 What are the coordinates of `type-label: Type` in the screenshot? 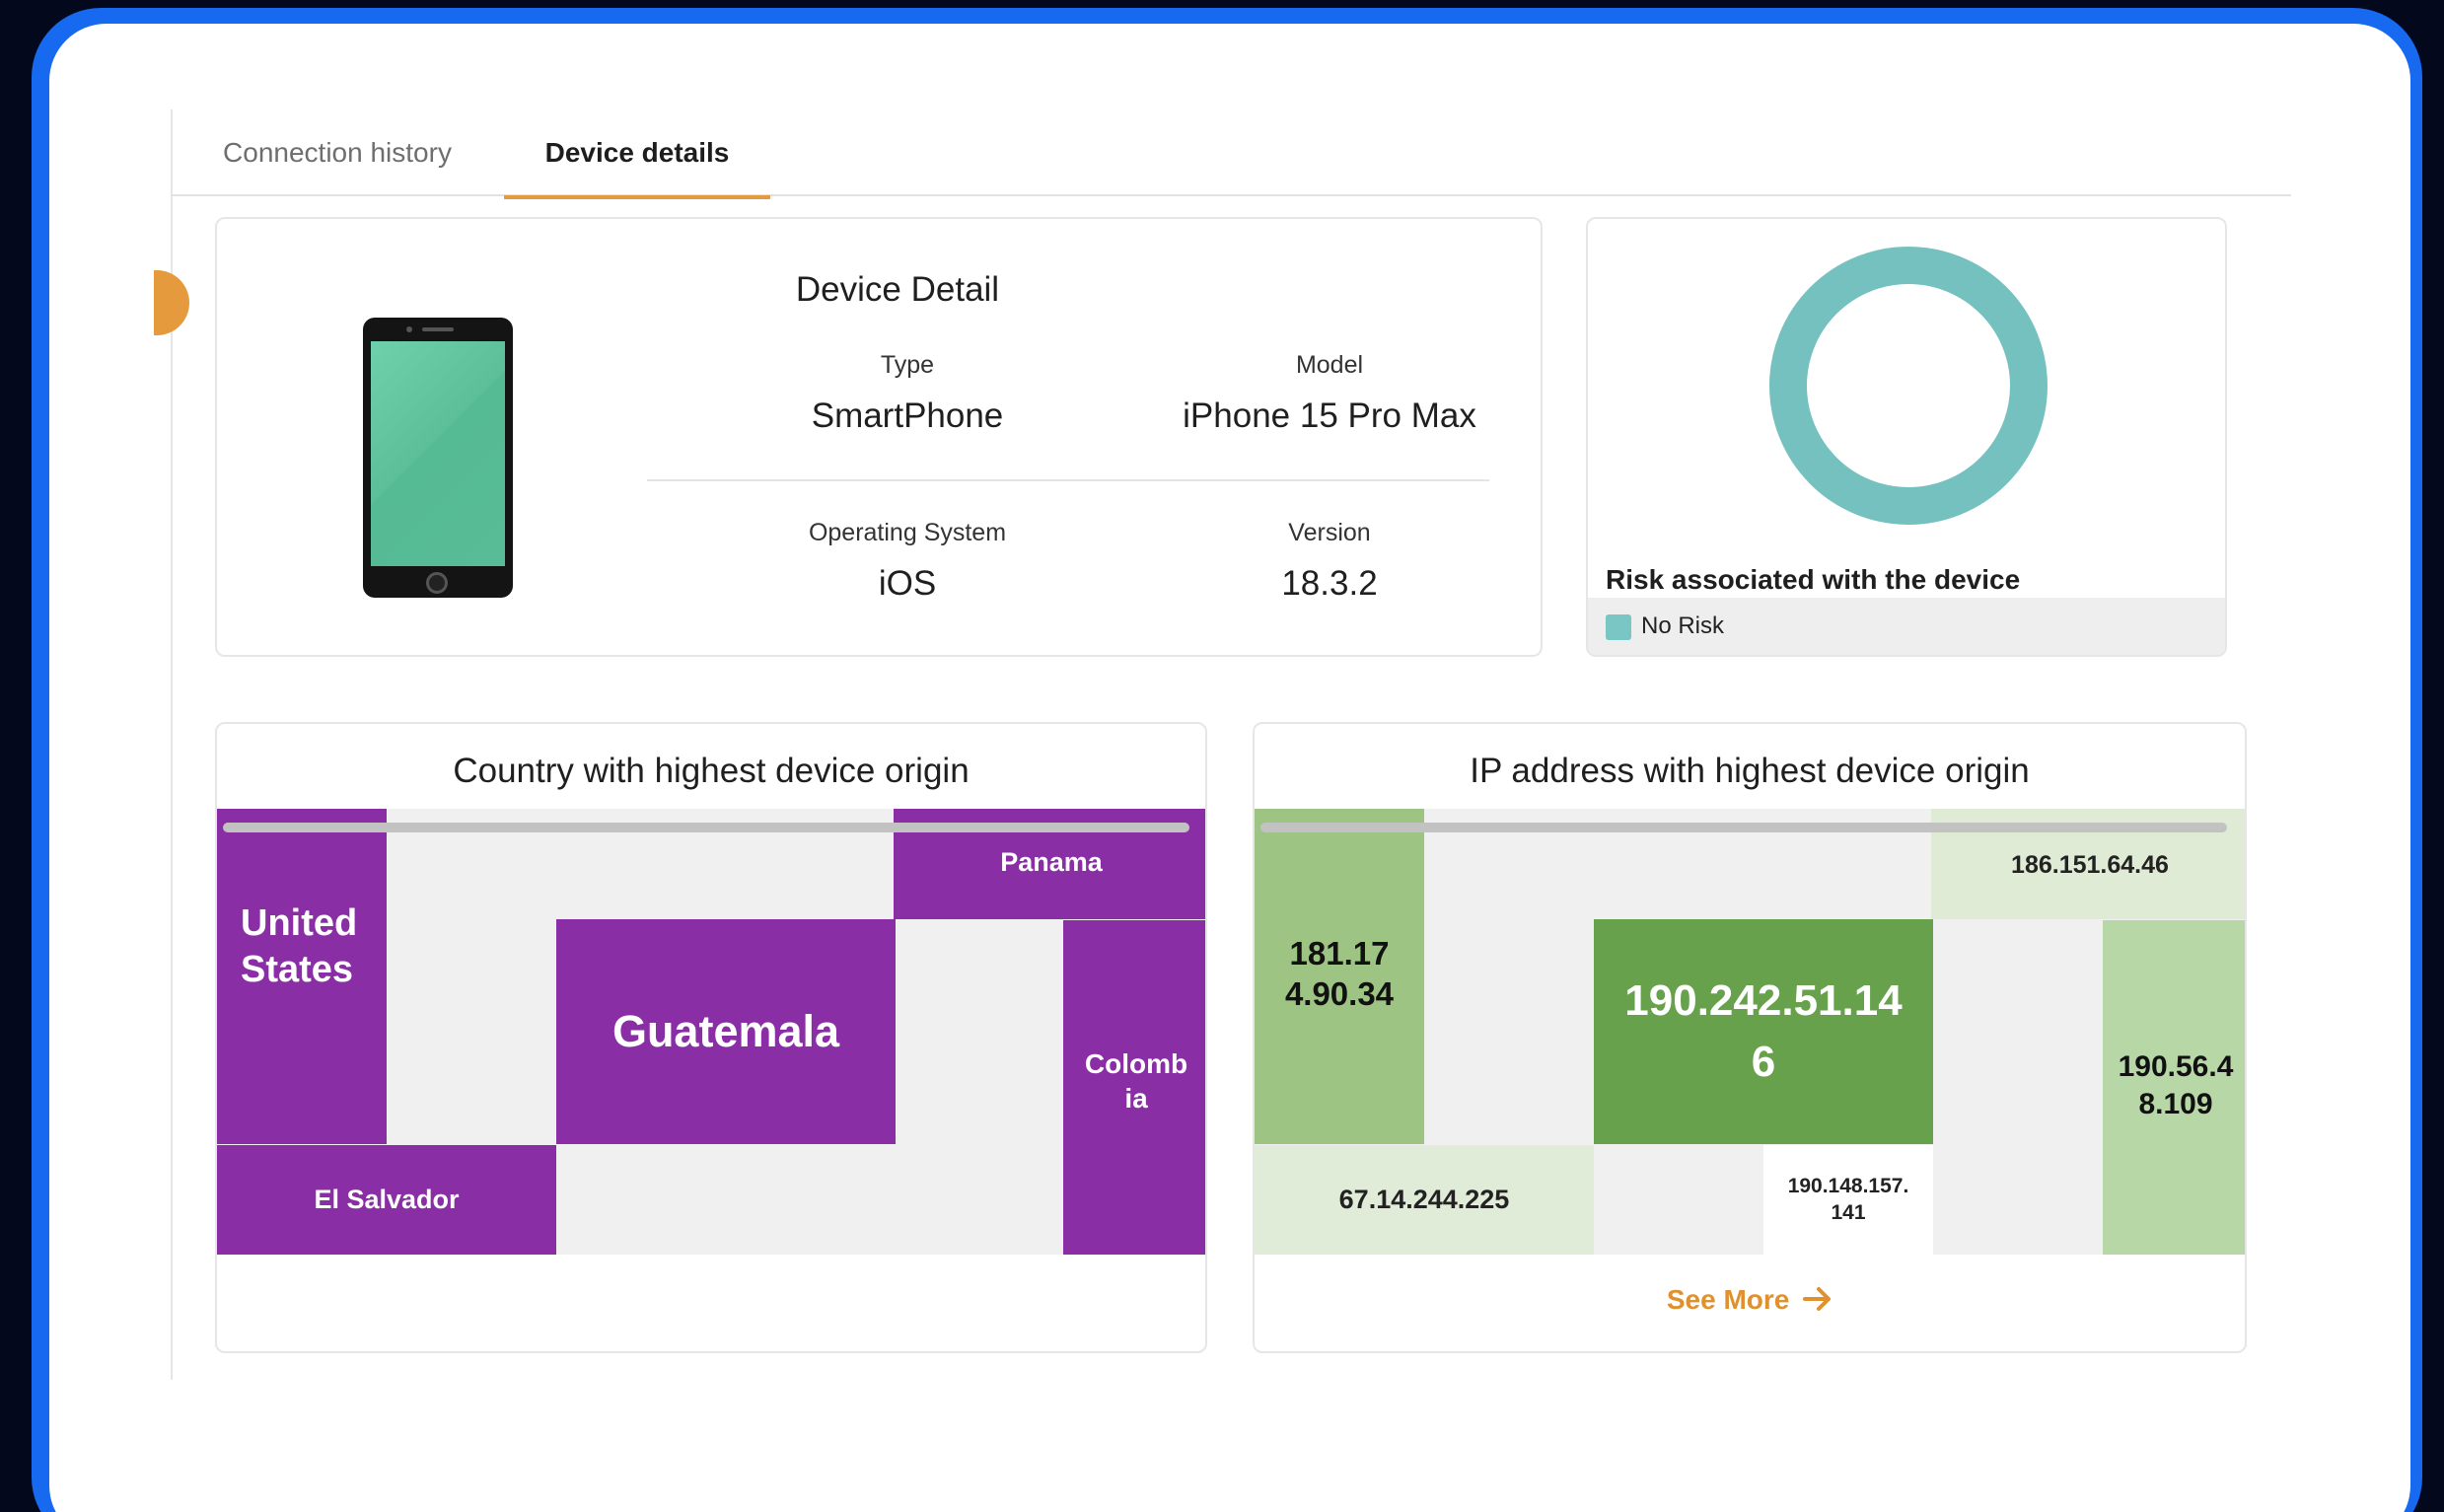 It's located at (907, 365).